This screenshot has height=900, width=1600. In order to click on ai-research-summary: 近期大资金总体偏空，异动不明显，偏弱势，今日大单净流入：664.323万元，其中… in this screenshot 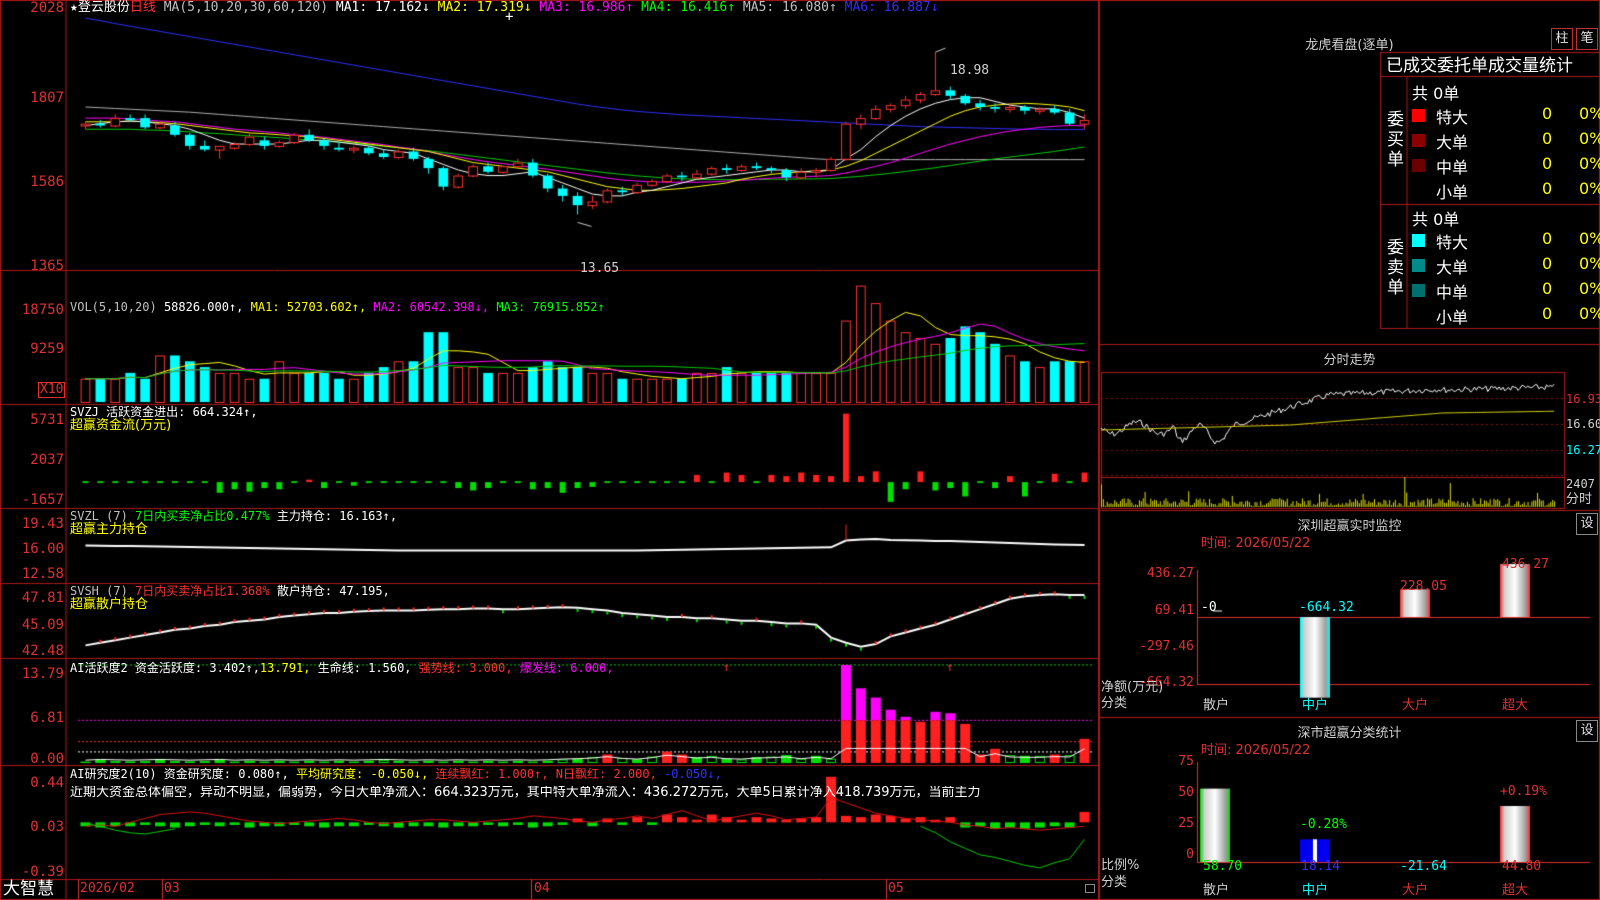, I will do `click(525, 793)`.